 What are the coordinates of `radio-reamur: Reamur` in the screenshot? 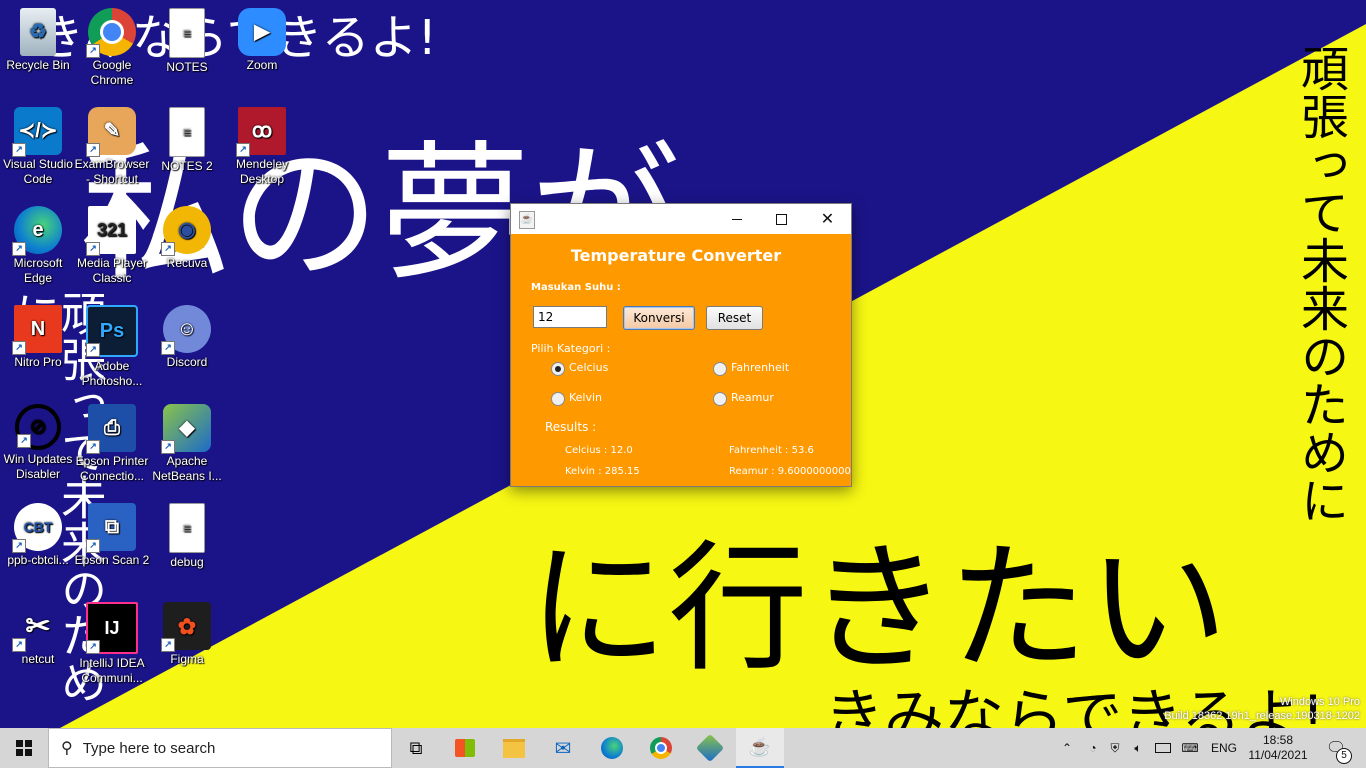 It's located at (773, 398).